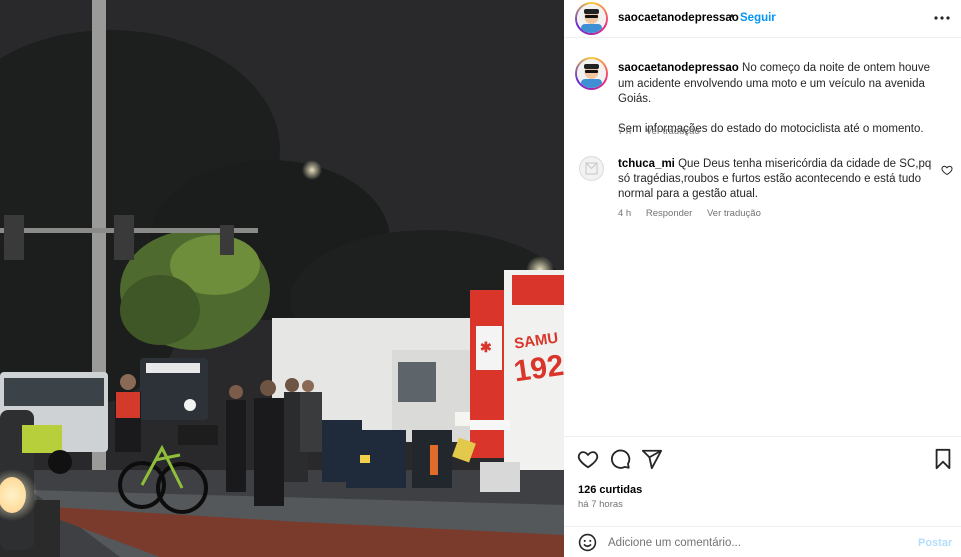 The height and width of the screenshot is (557, 961). Describe the element at coordinates (762, 481) in the screenshot. I see `post-actions: 126 curtidas há 7 horas` at that location.